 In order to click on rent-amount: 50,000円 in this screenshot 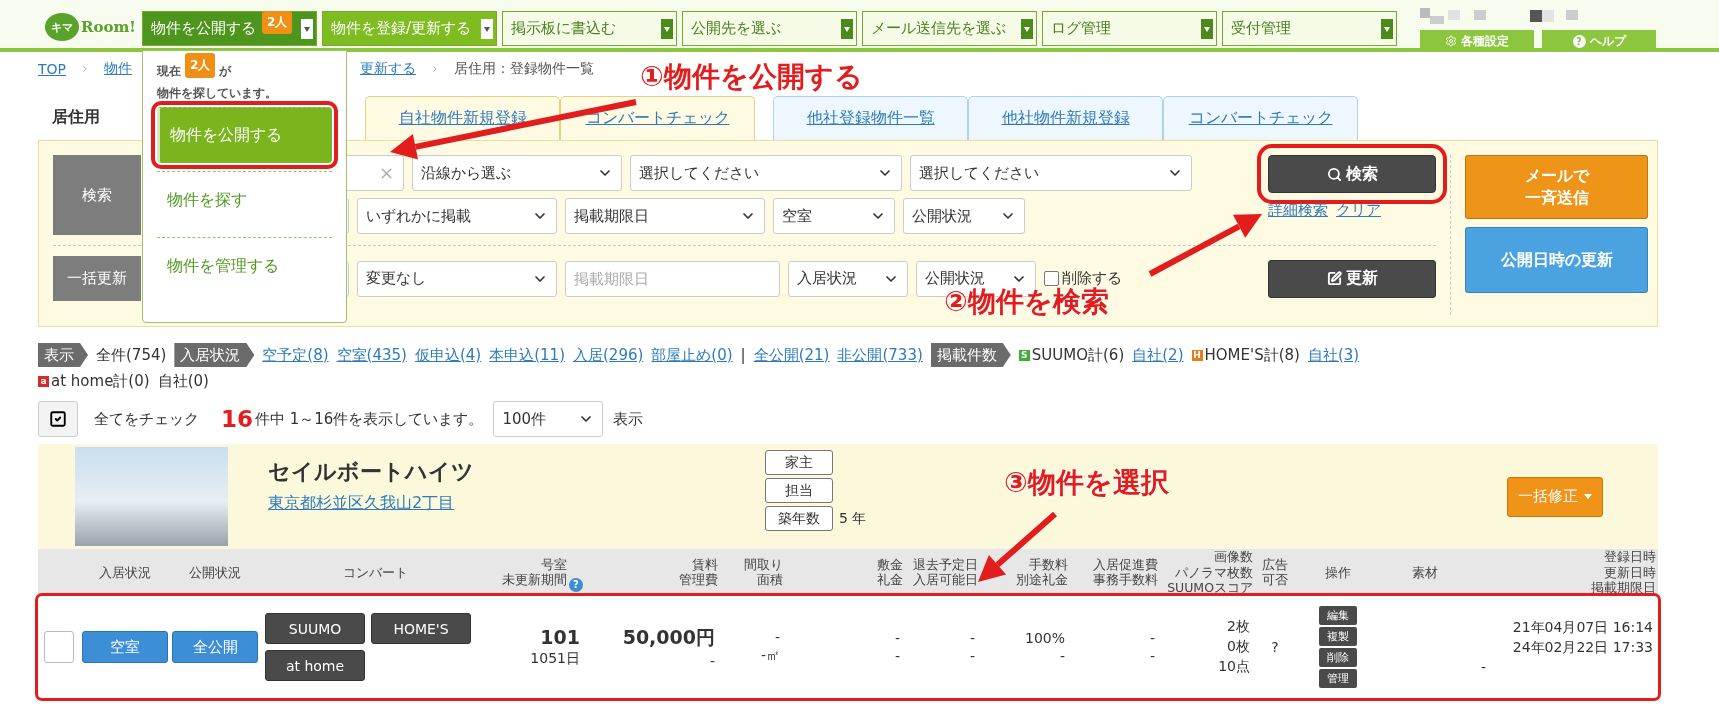, I will do `click(668, 637)`.